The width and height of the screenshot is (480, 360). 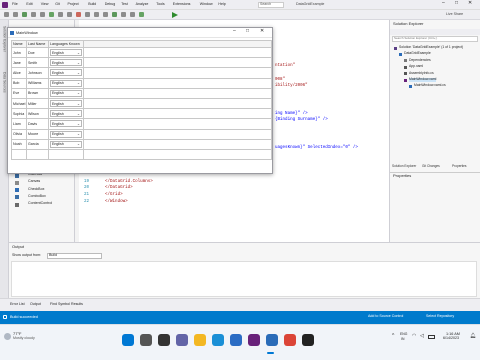 What do you see at coordinates (19, 73) in the screenshot?
I see `cell-name: Alice` at bounding box center [19, 73].